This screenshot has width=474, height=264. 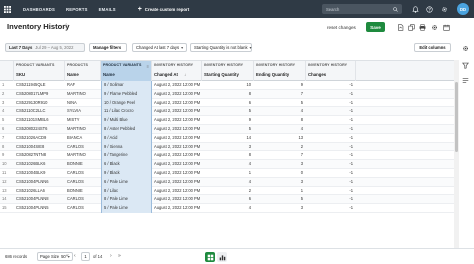 What do you see at coordinates (85, 256) in the screenshot?
I see `current-page-input: 1` at bounding box center [85, 256].